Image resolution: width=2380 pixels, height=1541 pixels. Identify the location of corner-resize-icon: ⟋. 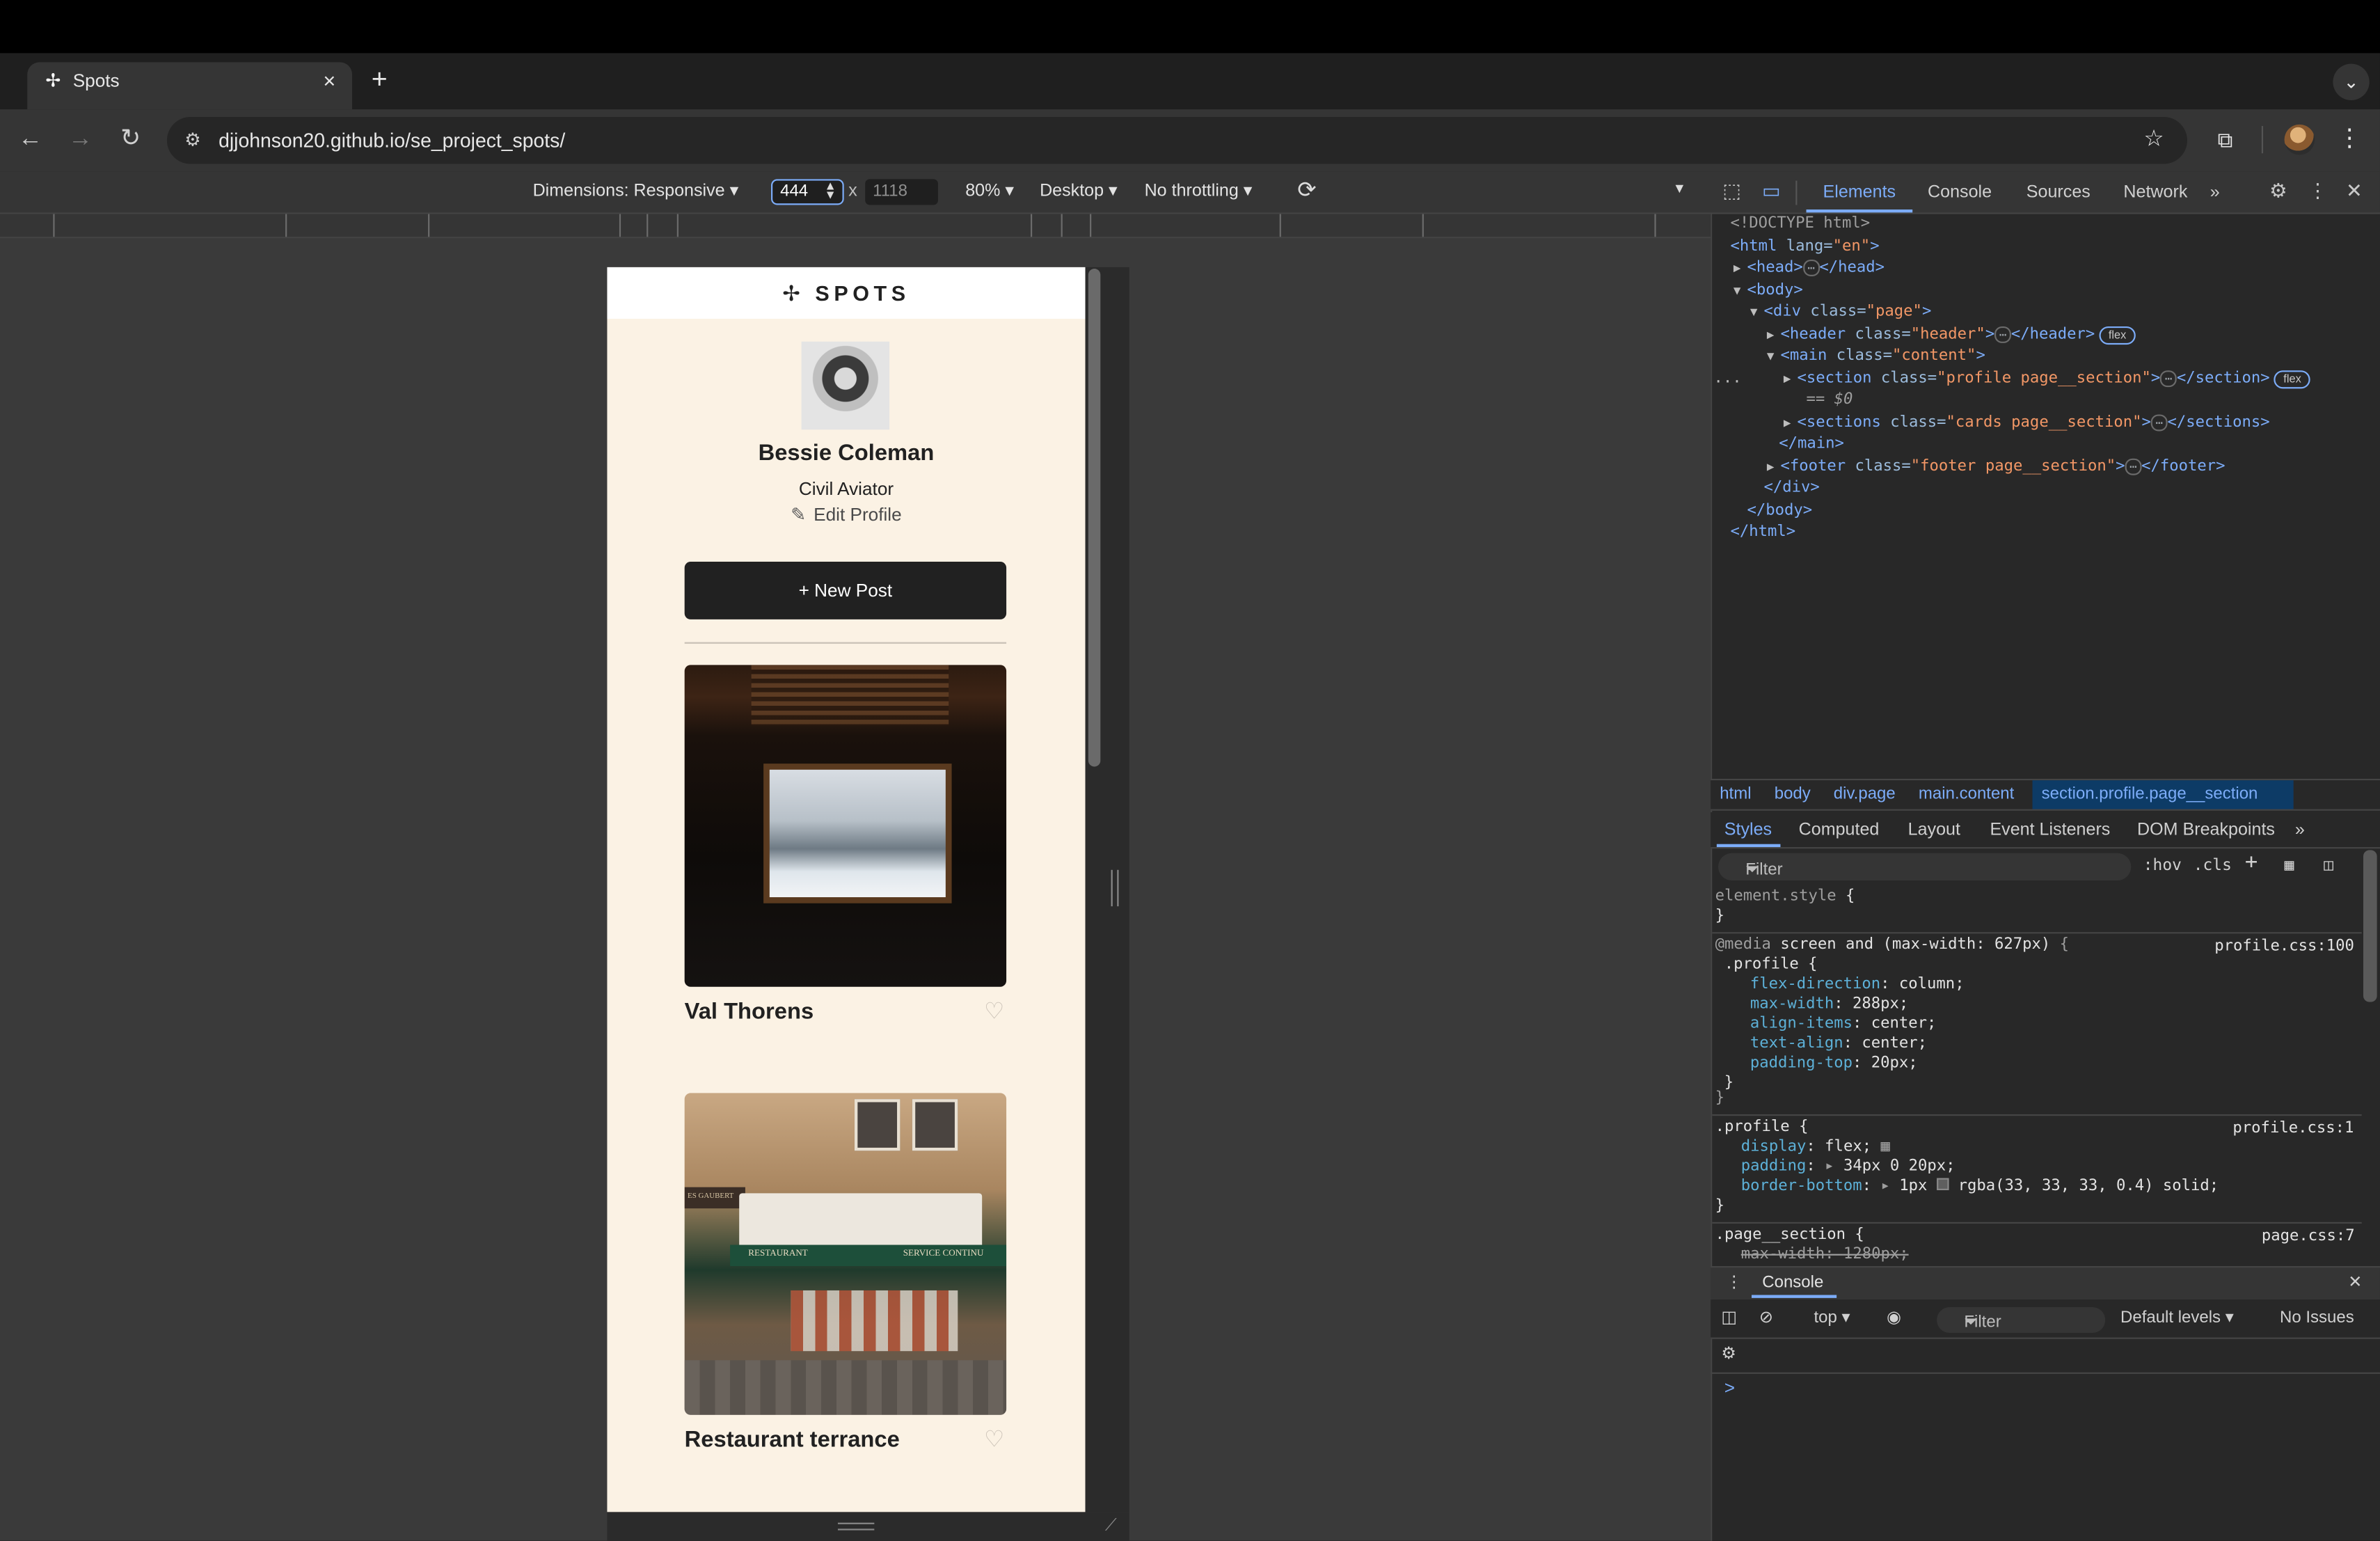
(1114, 1526).